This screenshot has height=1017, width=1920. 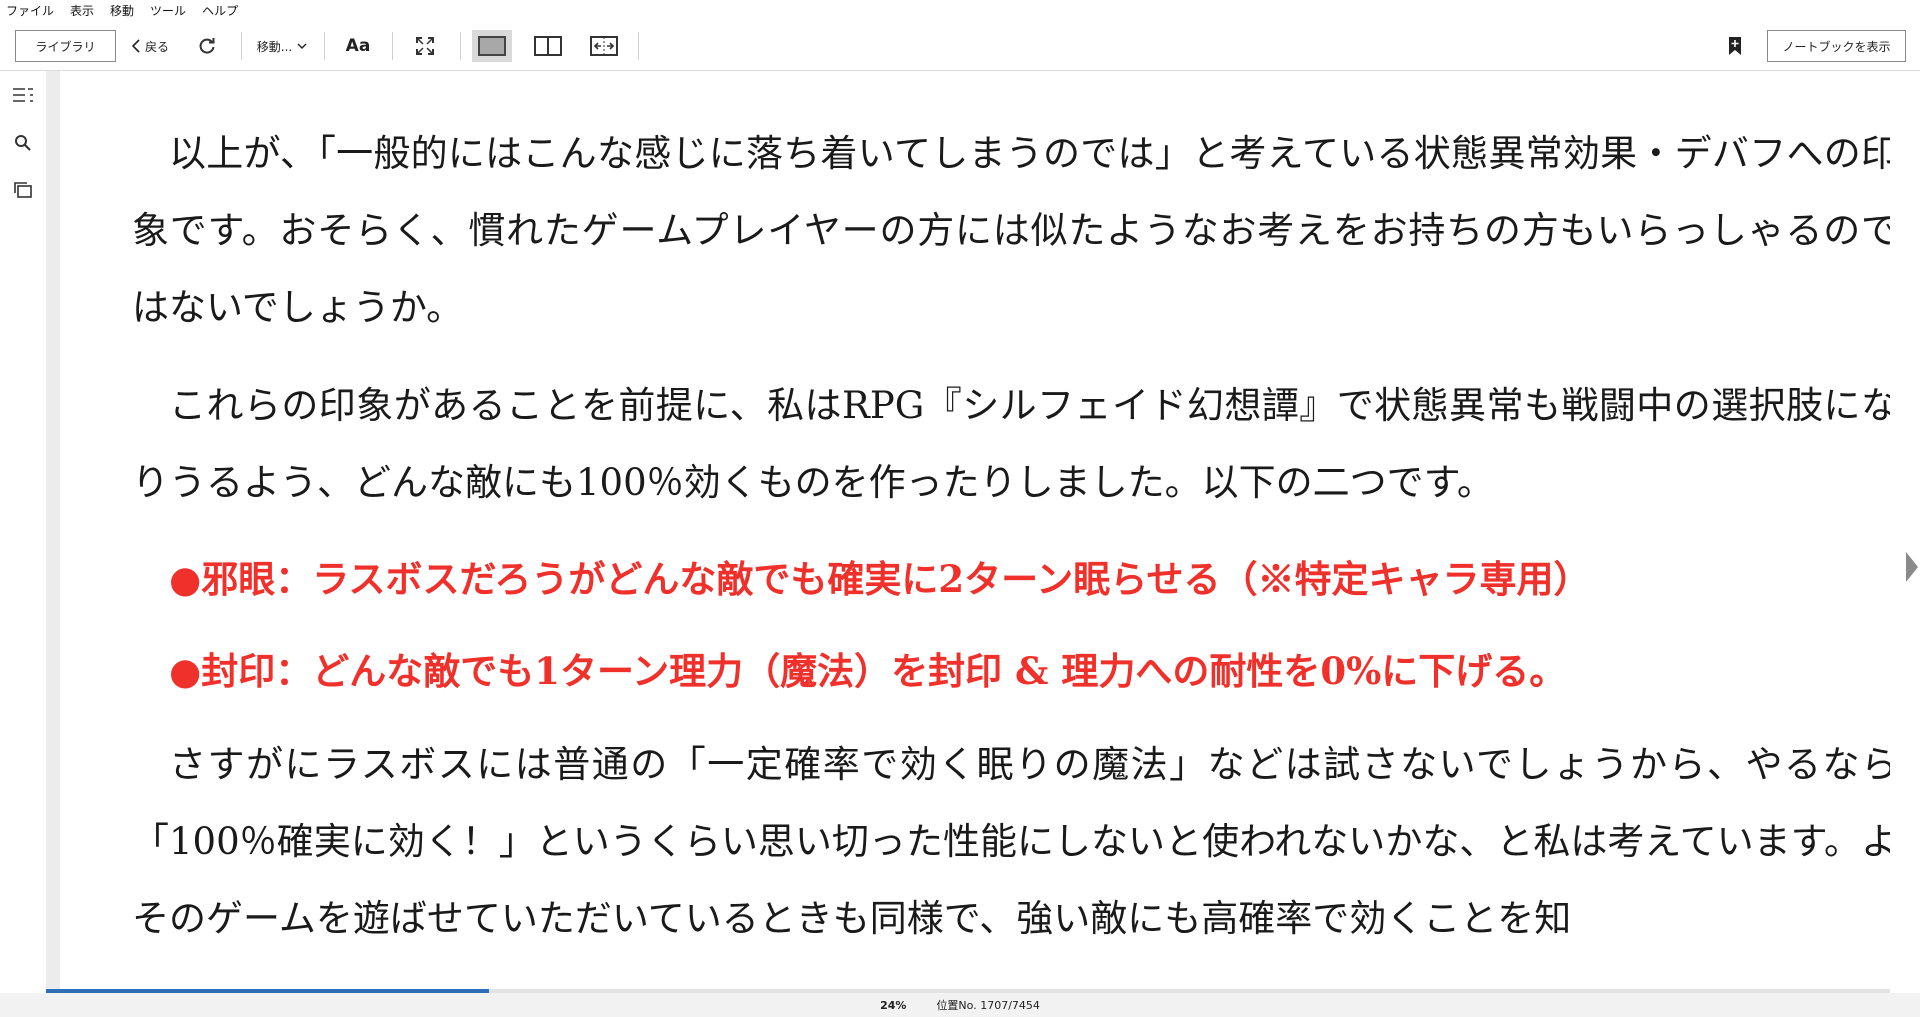 I want to click on highlight-item-seal: ●封印：どんな敵でも1ターン理力（魔法）を封印 & 理力への耐性を0%に下げる。, so click(x=868, y=671).